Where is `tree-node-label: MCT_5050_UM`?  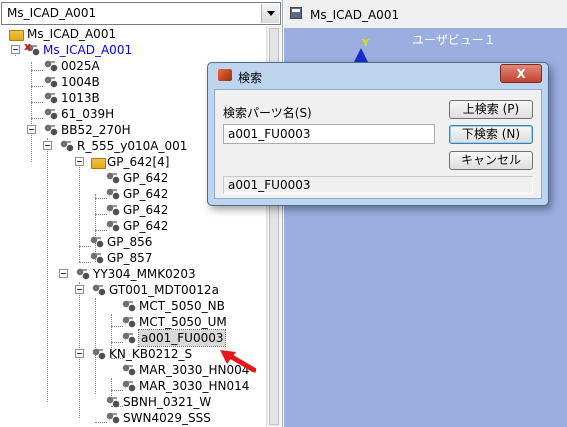
tree-node-label: MCT_5050_UM is located at coordinates (183, 322).